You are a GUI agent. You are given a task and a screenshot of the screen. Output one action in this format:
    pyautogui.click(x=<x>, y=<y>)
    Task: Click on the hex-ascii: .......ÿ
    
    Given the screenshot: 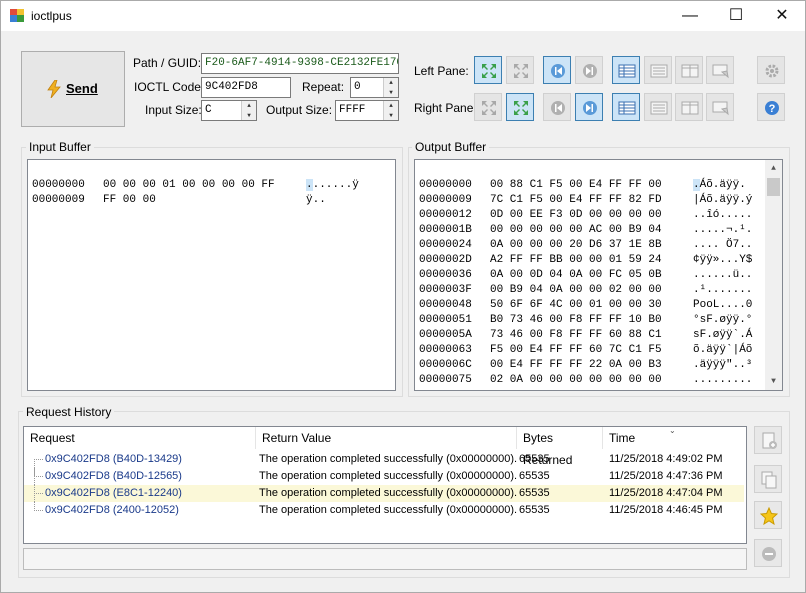 What is the action you would take?
    pyautogui.click(x=332, y=185)
    